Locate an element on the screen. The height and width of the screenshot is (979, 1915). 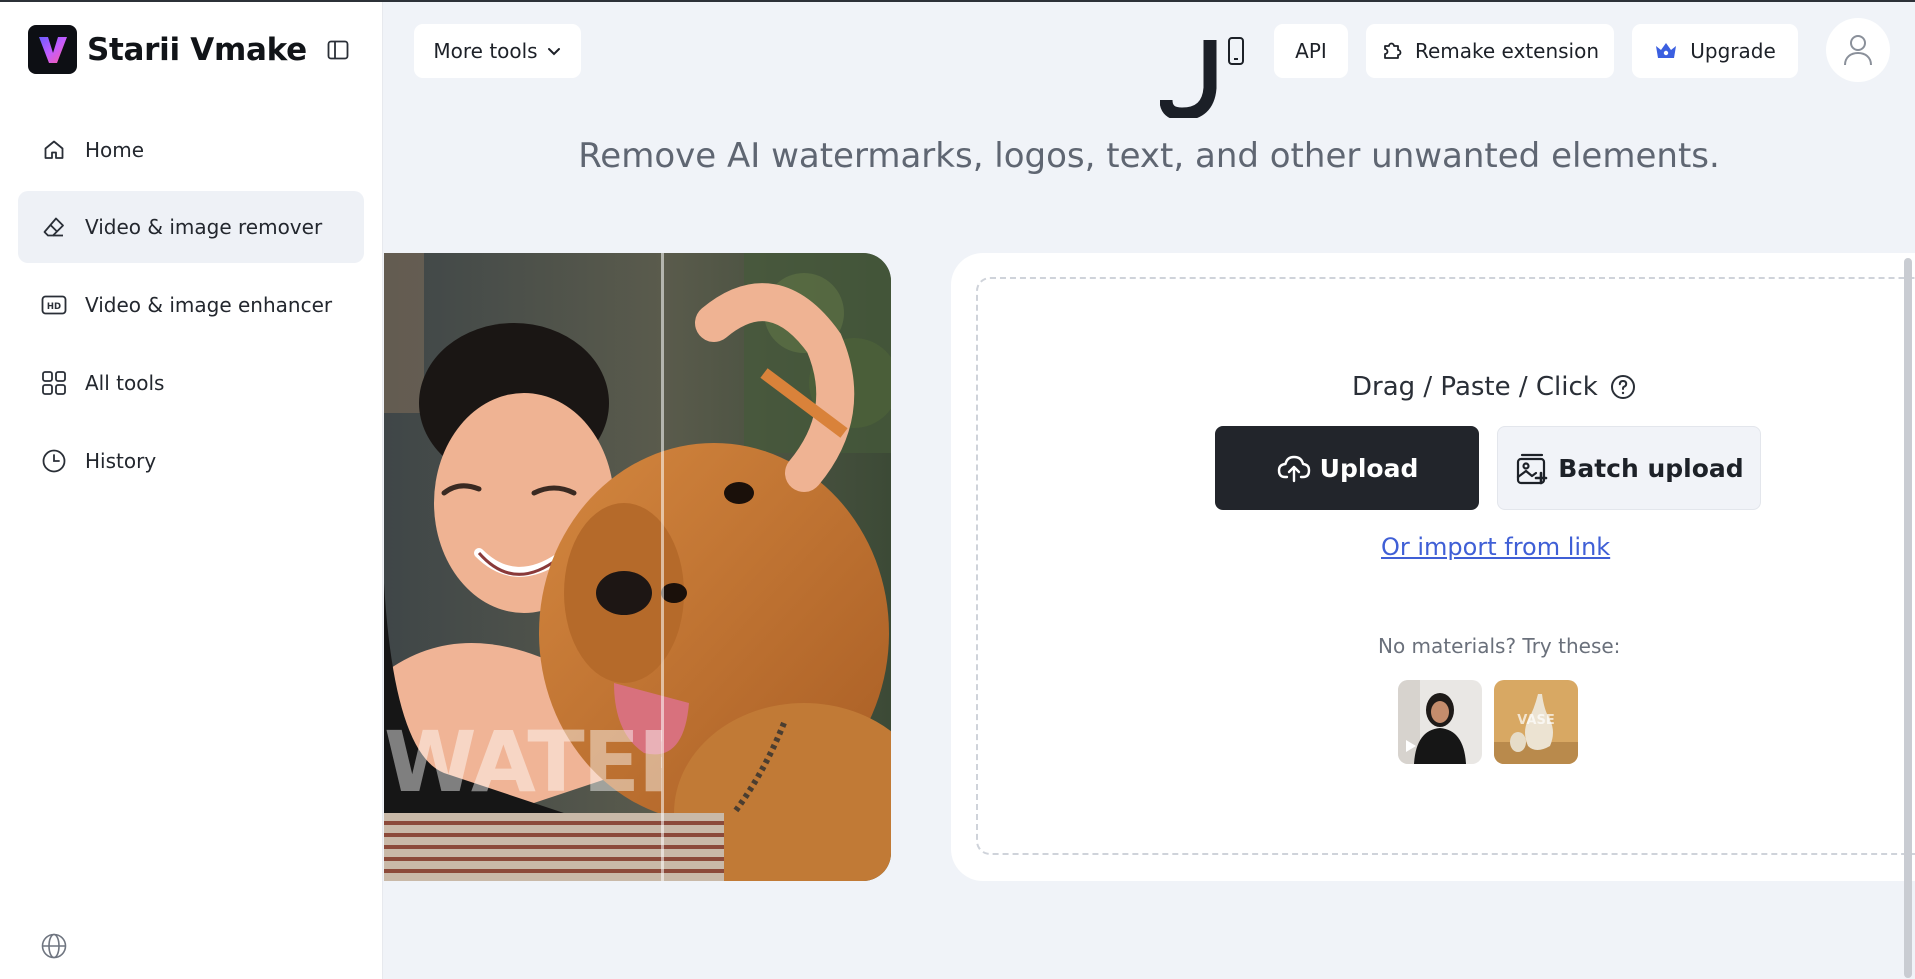
sidebar-item-label: Video & image enhancer is located at coordinates (209, 305).